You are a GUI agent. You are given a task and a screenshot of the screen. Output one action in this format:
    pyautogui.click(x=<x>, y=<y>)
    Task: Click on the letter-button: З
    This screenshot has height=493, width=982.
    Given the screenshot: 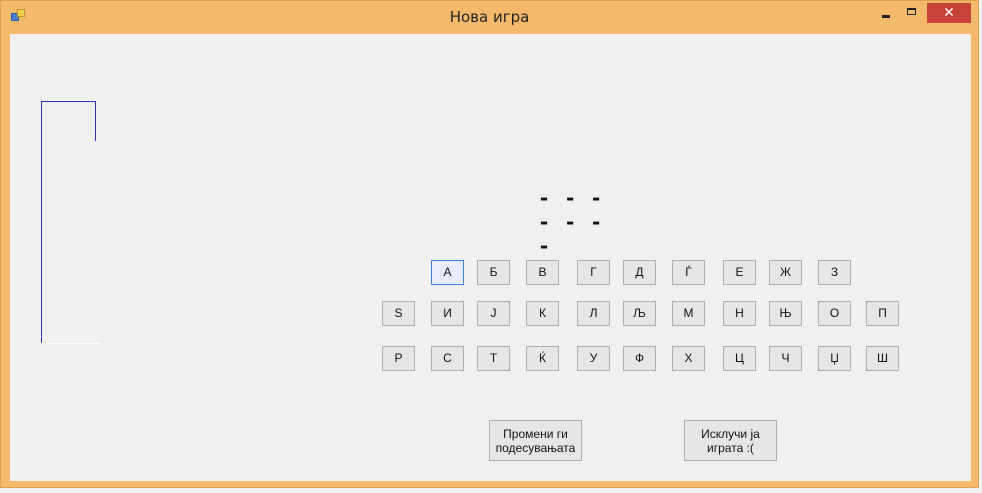 What is the action you would take?
    pyautogui.click(x=834, y=272)
    